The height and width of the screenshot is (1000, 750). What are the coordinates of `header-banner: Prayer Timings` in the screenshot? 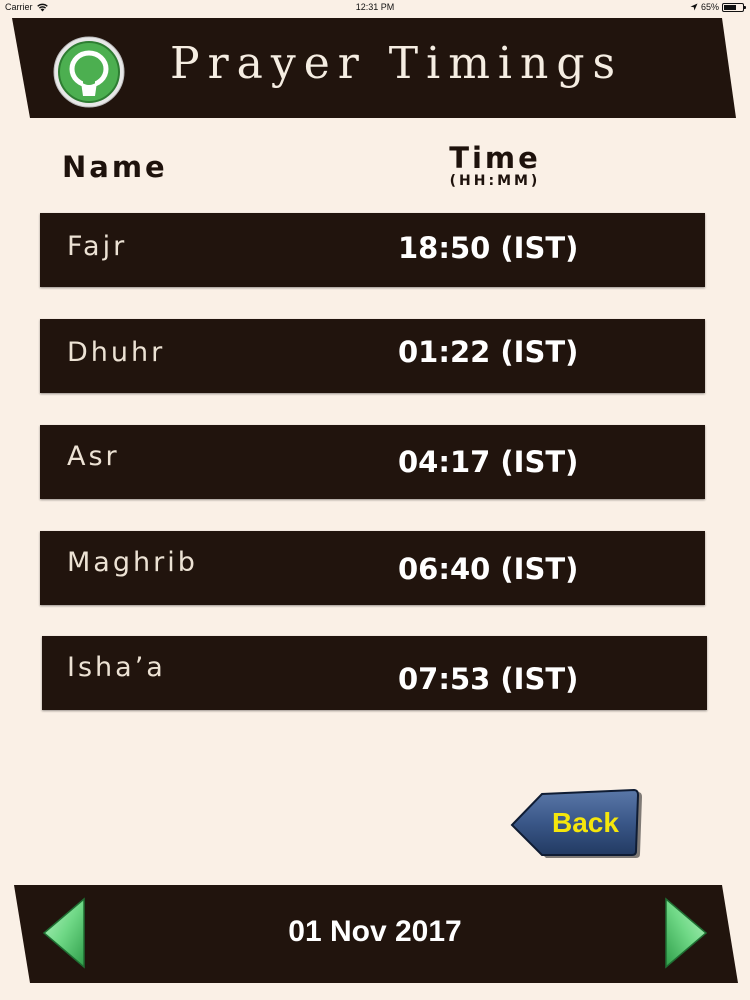 It's located at (375, 68).